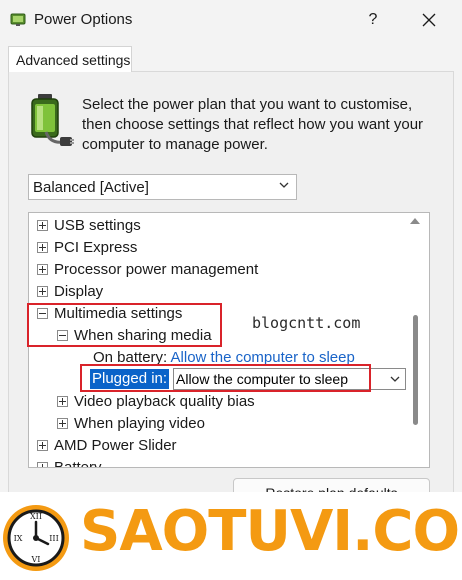  What do you see at coordinates (91, 187) in the screenshot?
I see `power-plan-value: Balanced [Active]` at bounding box center [91, 187].